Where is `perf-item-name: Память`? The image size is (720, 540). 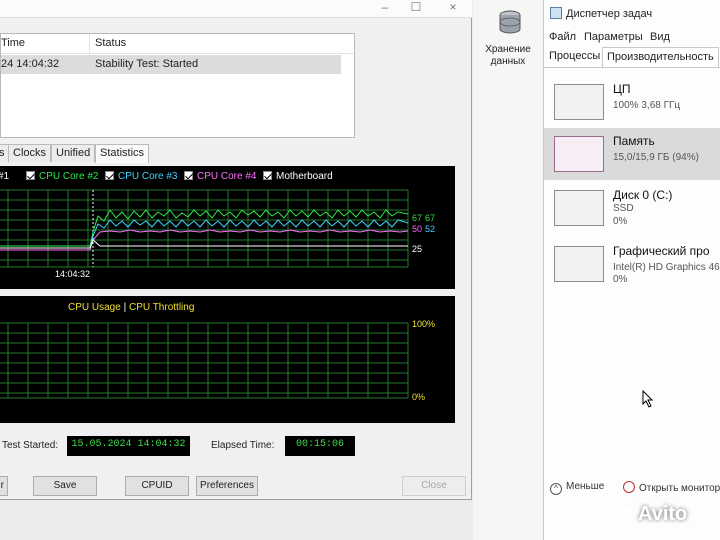 perf-item-name: Память is located at coordinates (634, 141).